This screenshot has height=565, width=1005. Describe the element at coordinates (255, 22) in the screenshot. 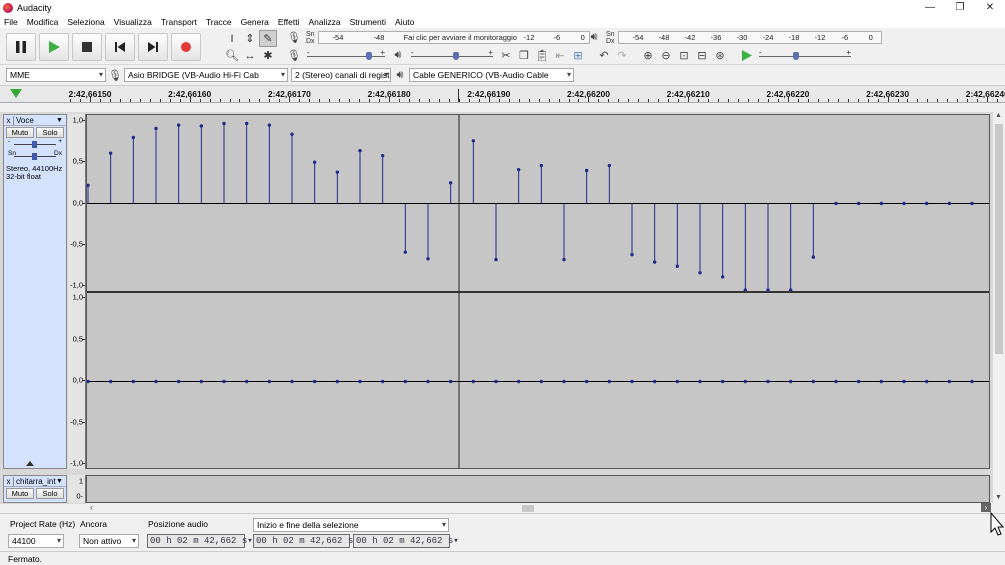

I see `menu-genera: Genera` at that location.